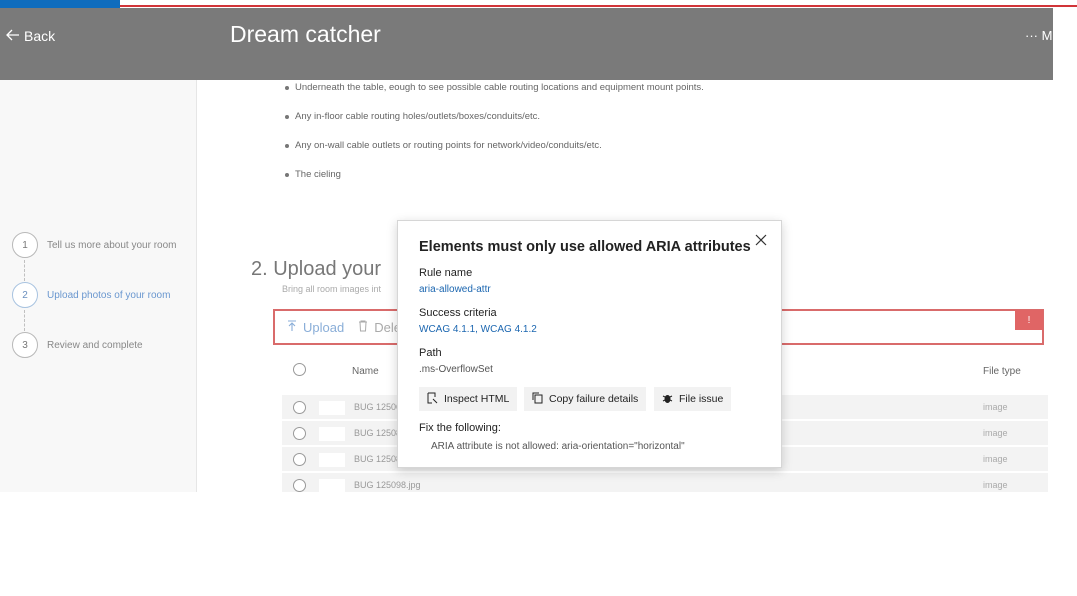 The image size is (1077, 596). What do you see at coordinates (365, 371) in the screenshot?
I see `column-header-name: Name` at bounding box center [365, 371].